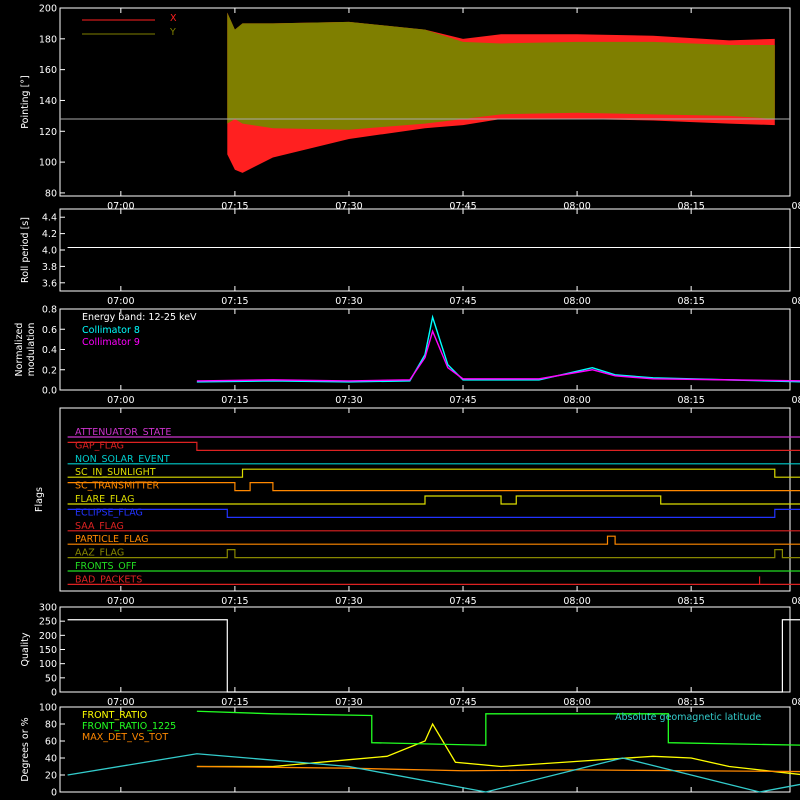 The height and width of the screenshot is (800, 800). What do you see at coordinates (49, 283) in the screenshot?
I see `roll-ytick-label: 3.6` at bounding box center [49, 283].